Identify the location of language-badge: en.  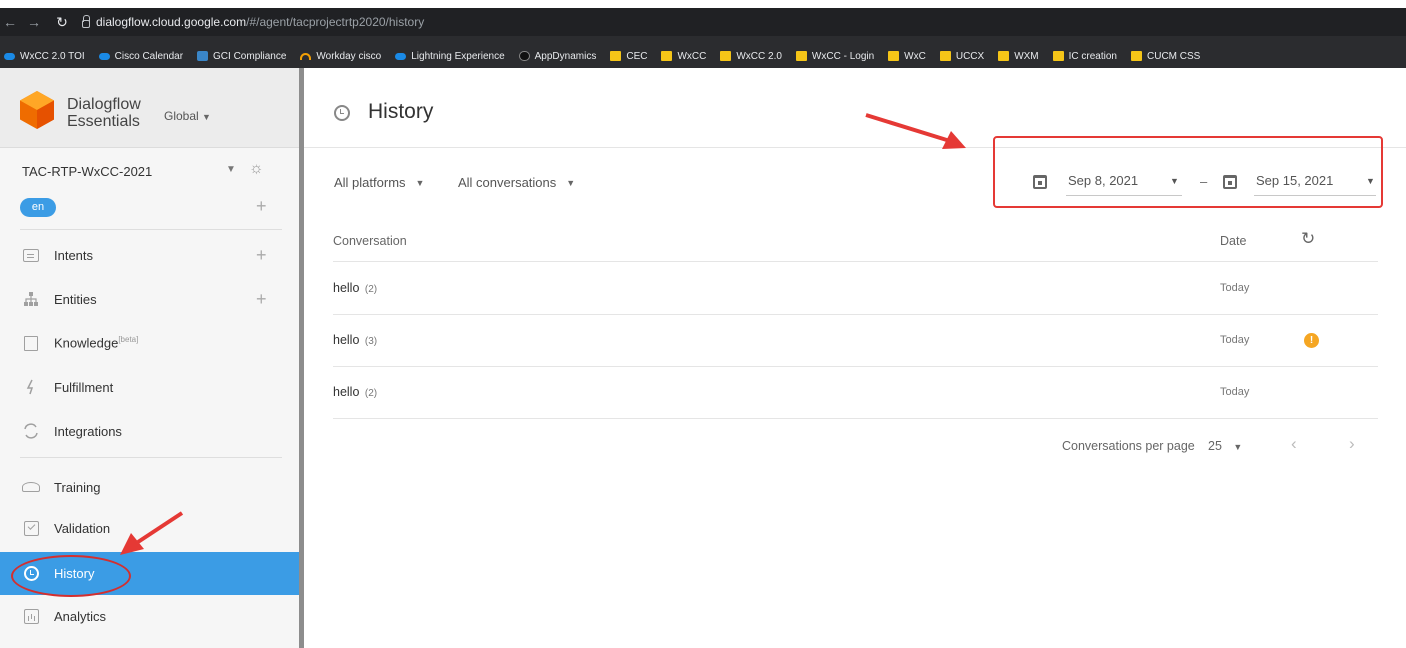
(38, 207).